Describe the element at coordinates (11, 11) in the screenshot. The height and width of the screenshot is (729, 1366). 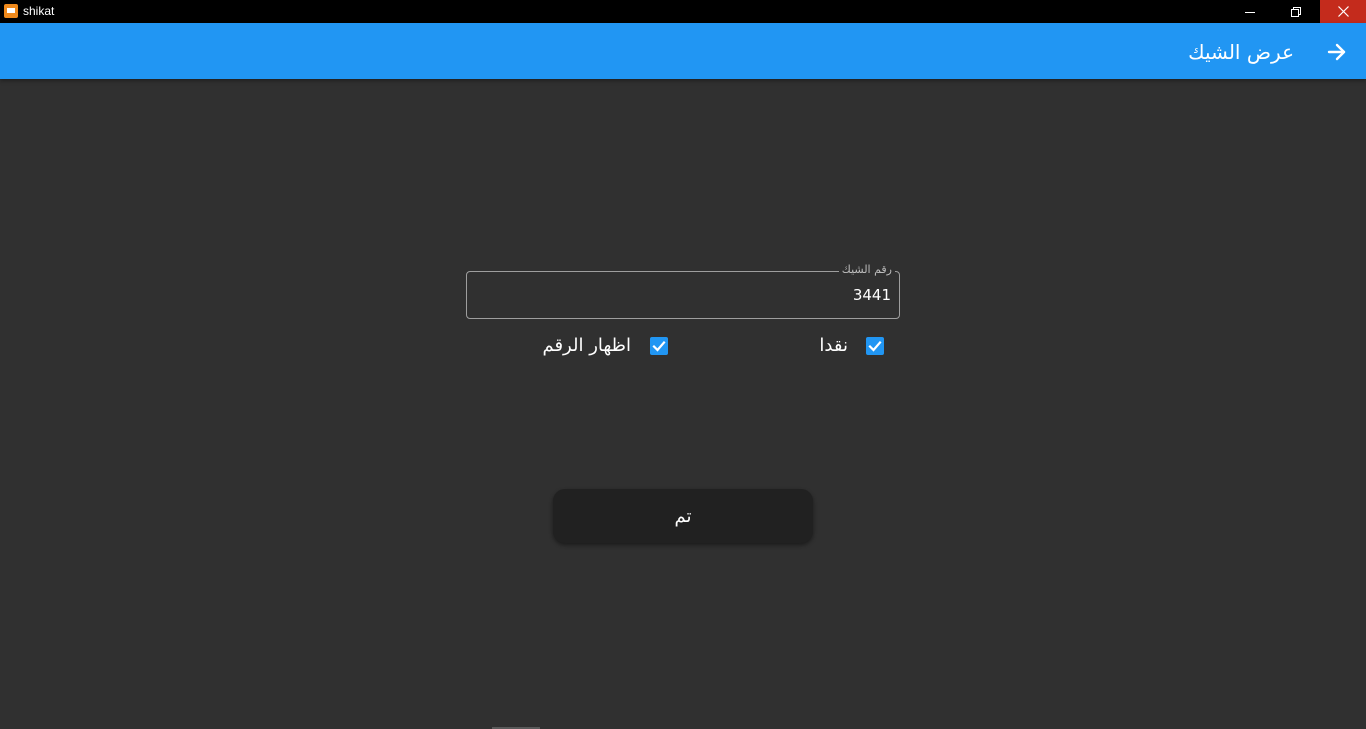
I see `app-window-icon` at that location.